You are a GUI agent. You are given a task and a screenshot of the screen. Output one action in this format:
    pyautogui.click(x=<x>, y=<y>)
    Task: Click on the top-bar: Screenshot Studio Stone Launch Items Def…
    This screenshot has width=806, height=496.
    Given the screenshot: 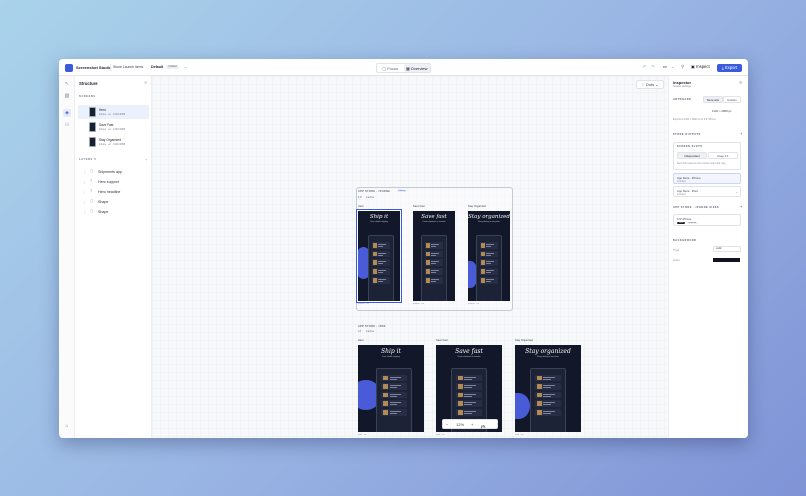 What is the action you would take?
    pyautogui.click(x=403, y=67)
    